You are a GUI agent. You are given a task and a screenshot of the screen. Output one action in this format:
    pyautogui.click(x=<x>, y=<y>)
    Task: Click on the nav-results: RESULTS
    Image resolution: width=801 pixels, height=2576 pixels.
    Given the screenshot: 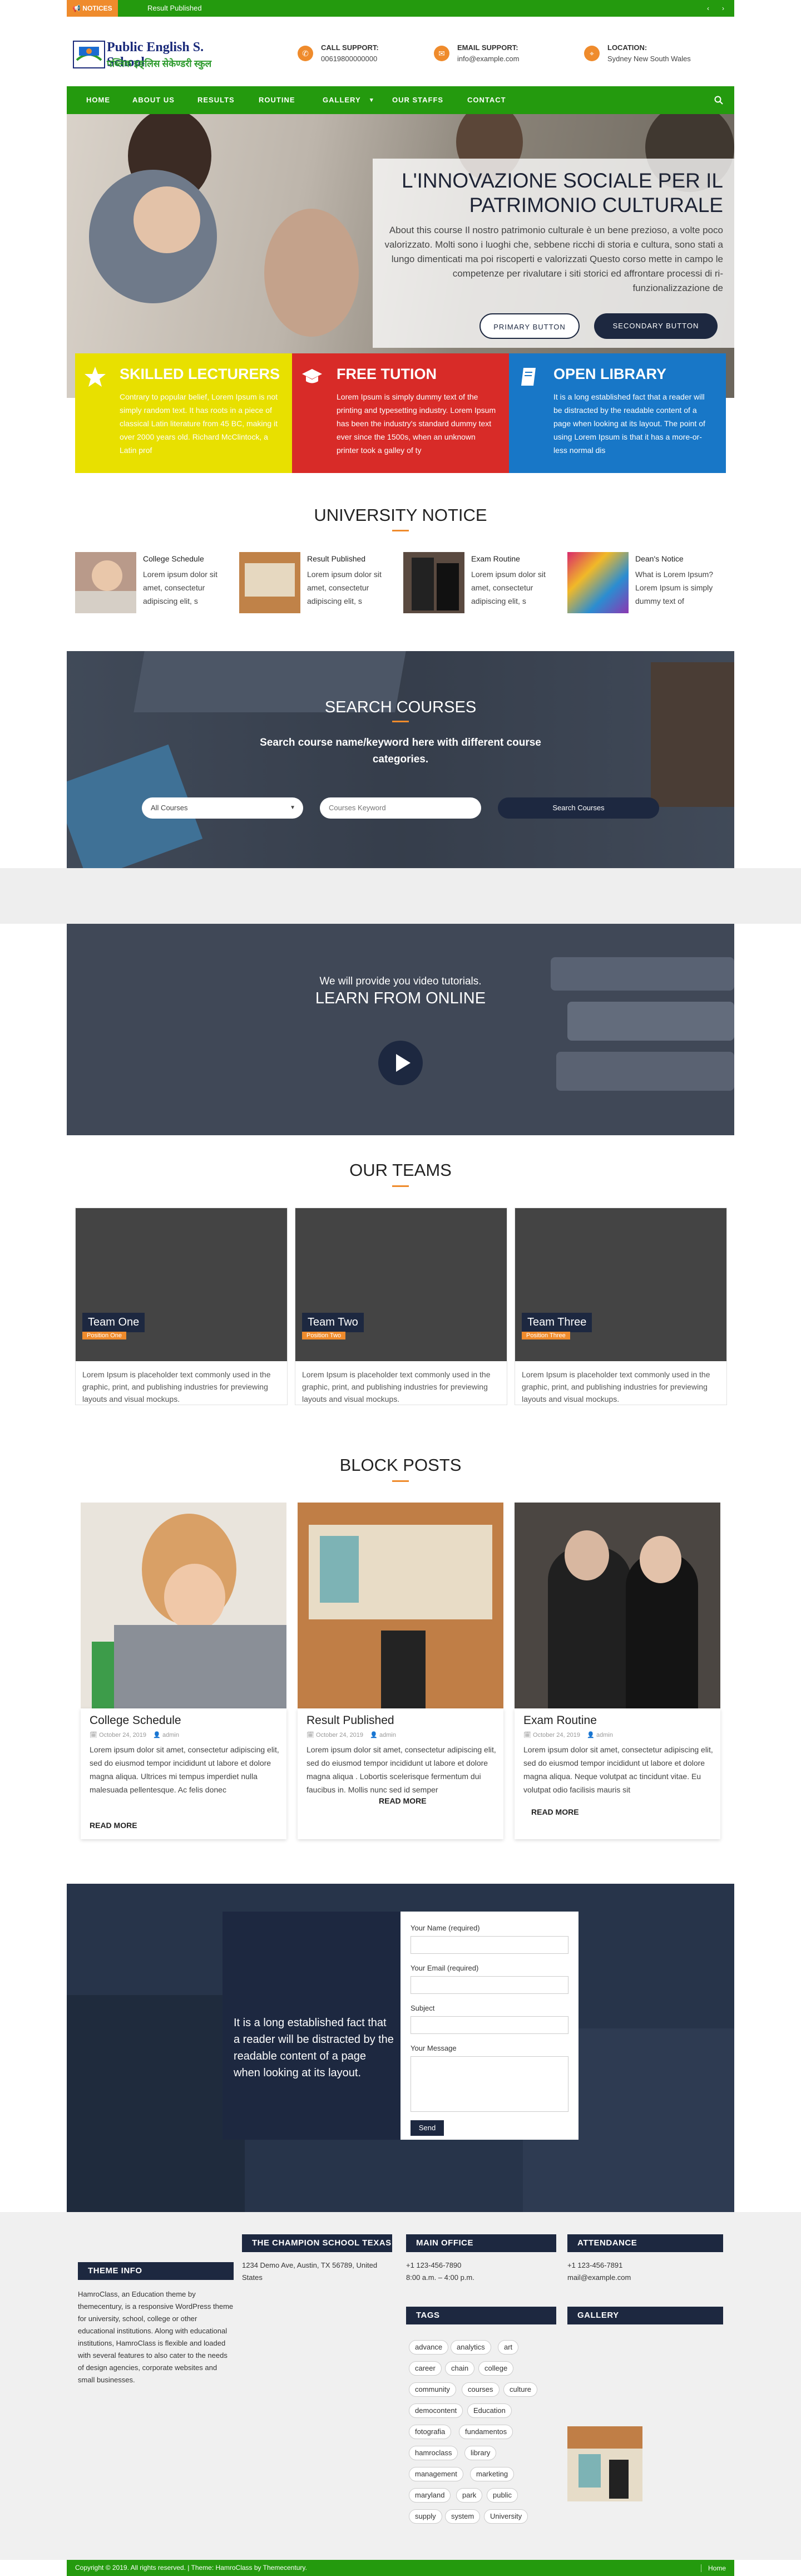 What is the action you would take?
    pyautogui.click(x=216, y=100)
    